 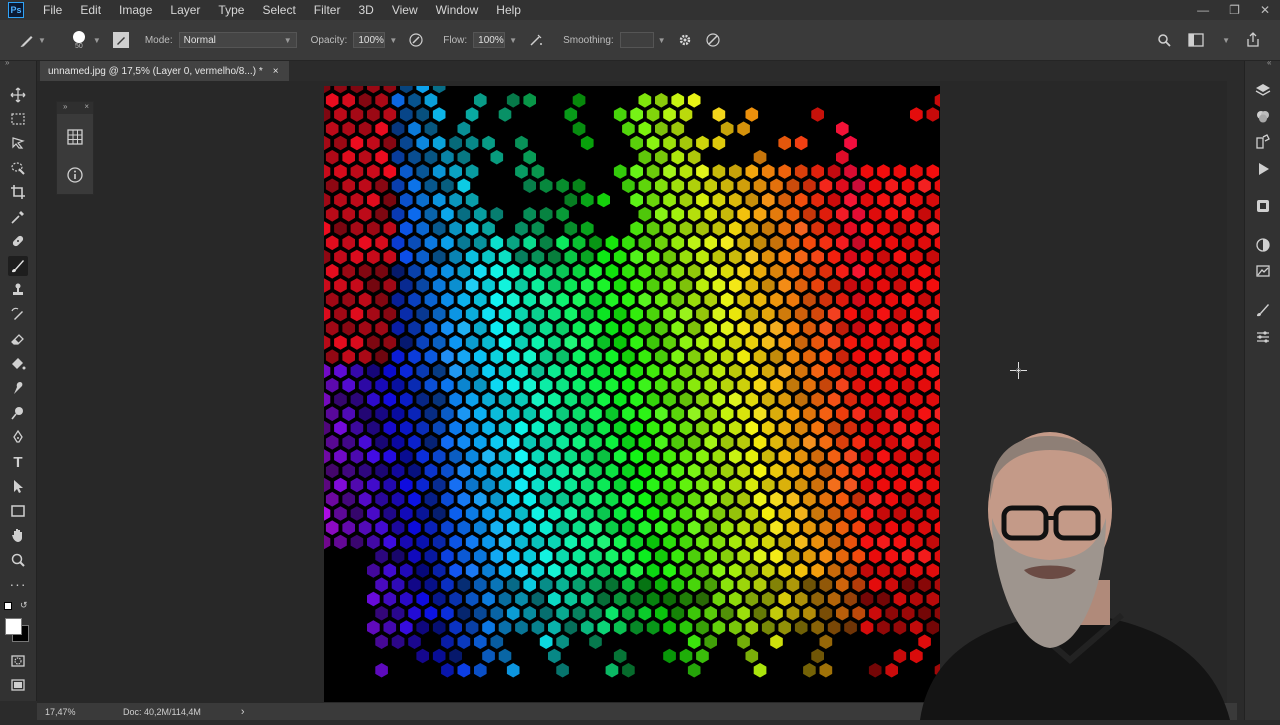 What do you see at coordinates (18, 535) in the screenshot?
I see `hand-icon` at bounding box center [18, 535].